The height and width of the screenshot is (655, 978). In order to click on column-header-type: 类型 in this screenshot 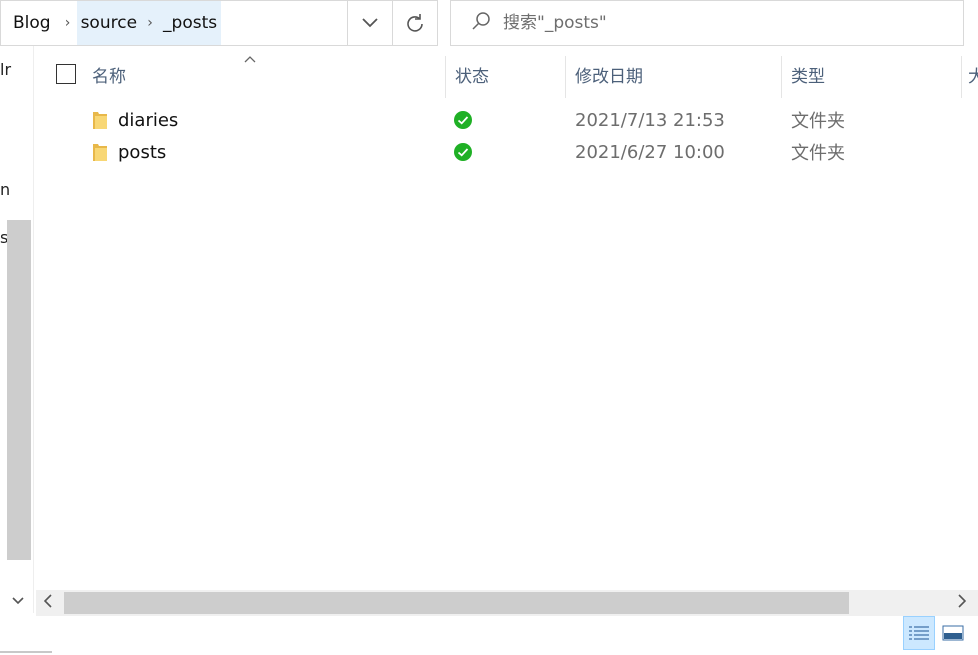, I will do `click(808, 74)`.